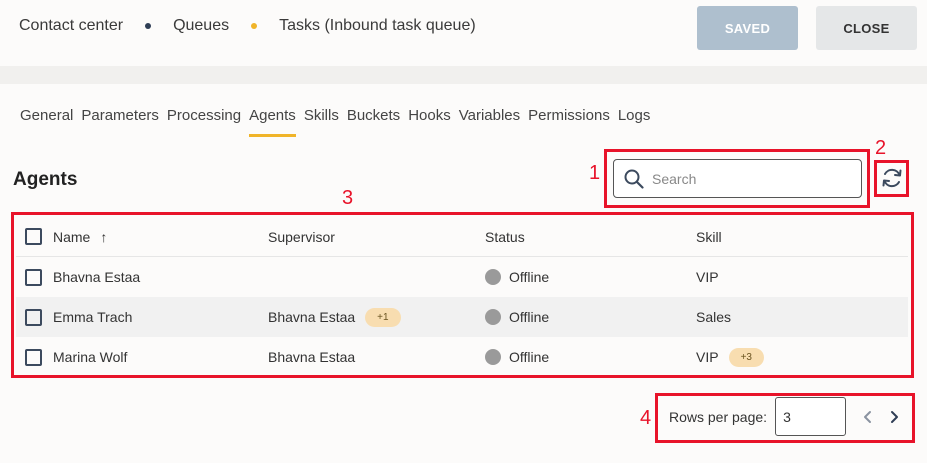 This screenshot has height=463, width=927. I want to click on tab-general: General, so click(46, 115).